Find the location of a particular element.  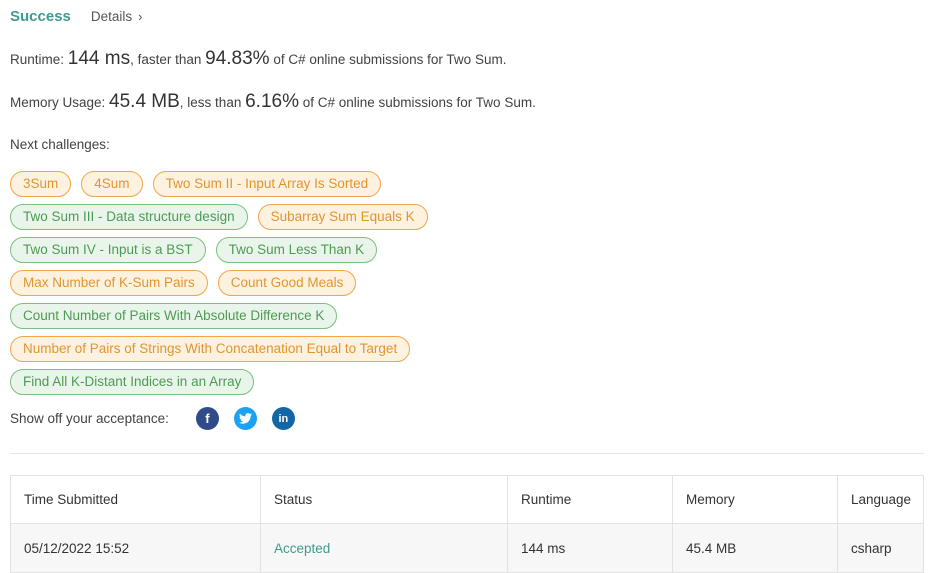

details-label: Details is located at coordinates (111, 16).